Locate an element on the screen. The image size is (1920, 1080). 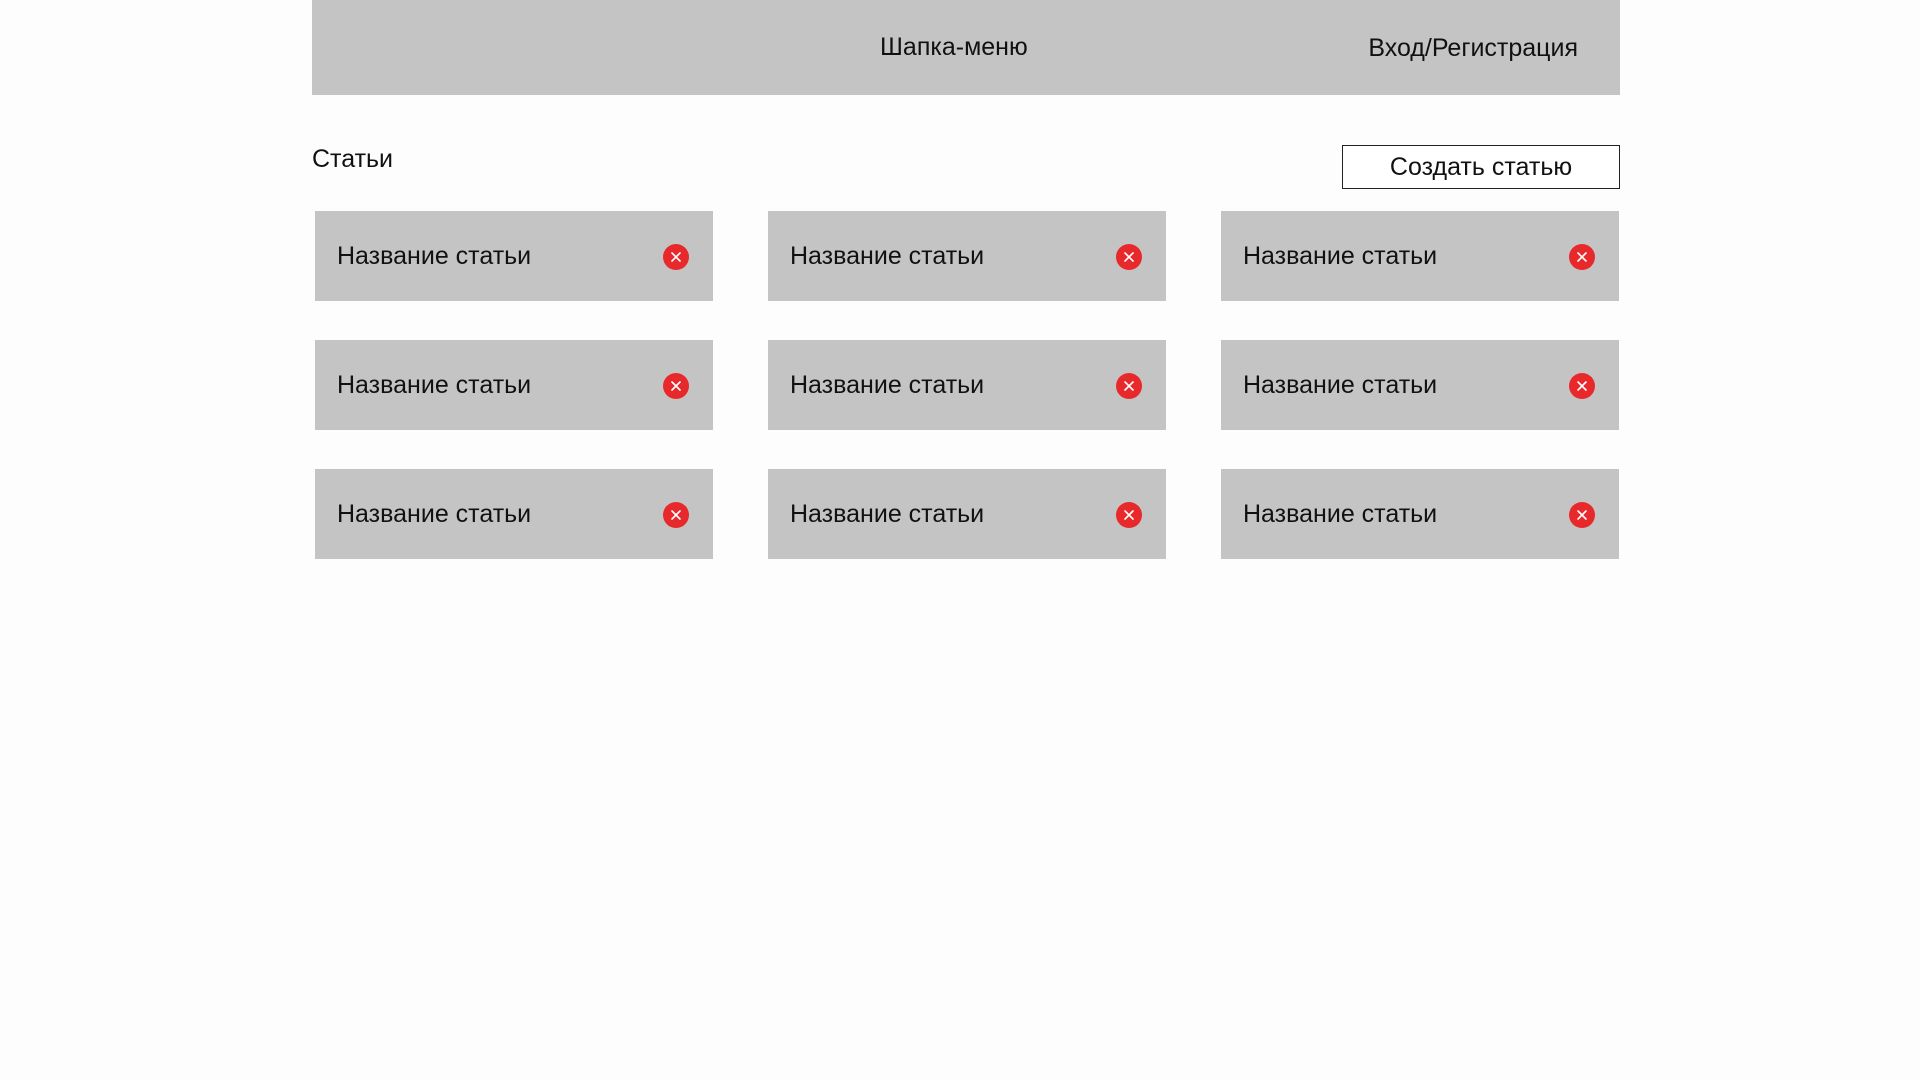
header-bar: Шапка-меню Вход/Регистрация is located at coordinates (966, 47).